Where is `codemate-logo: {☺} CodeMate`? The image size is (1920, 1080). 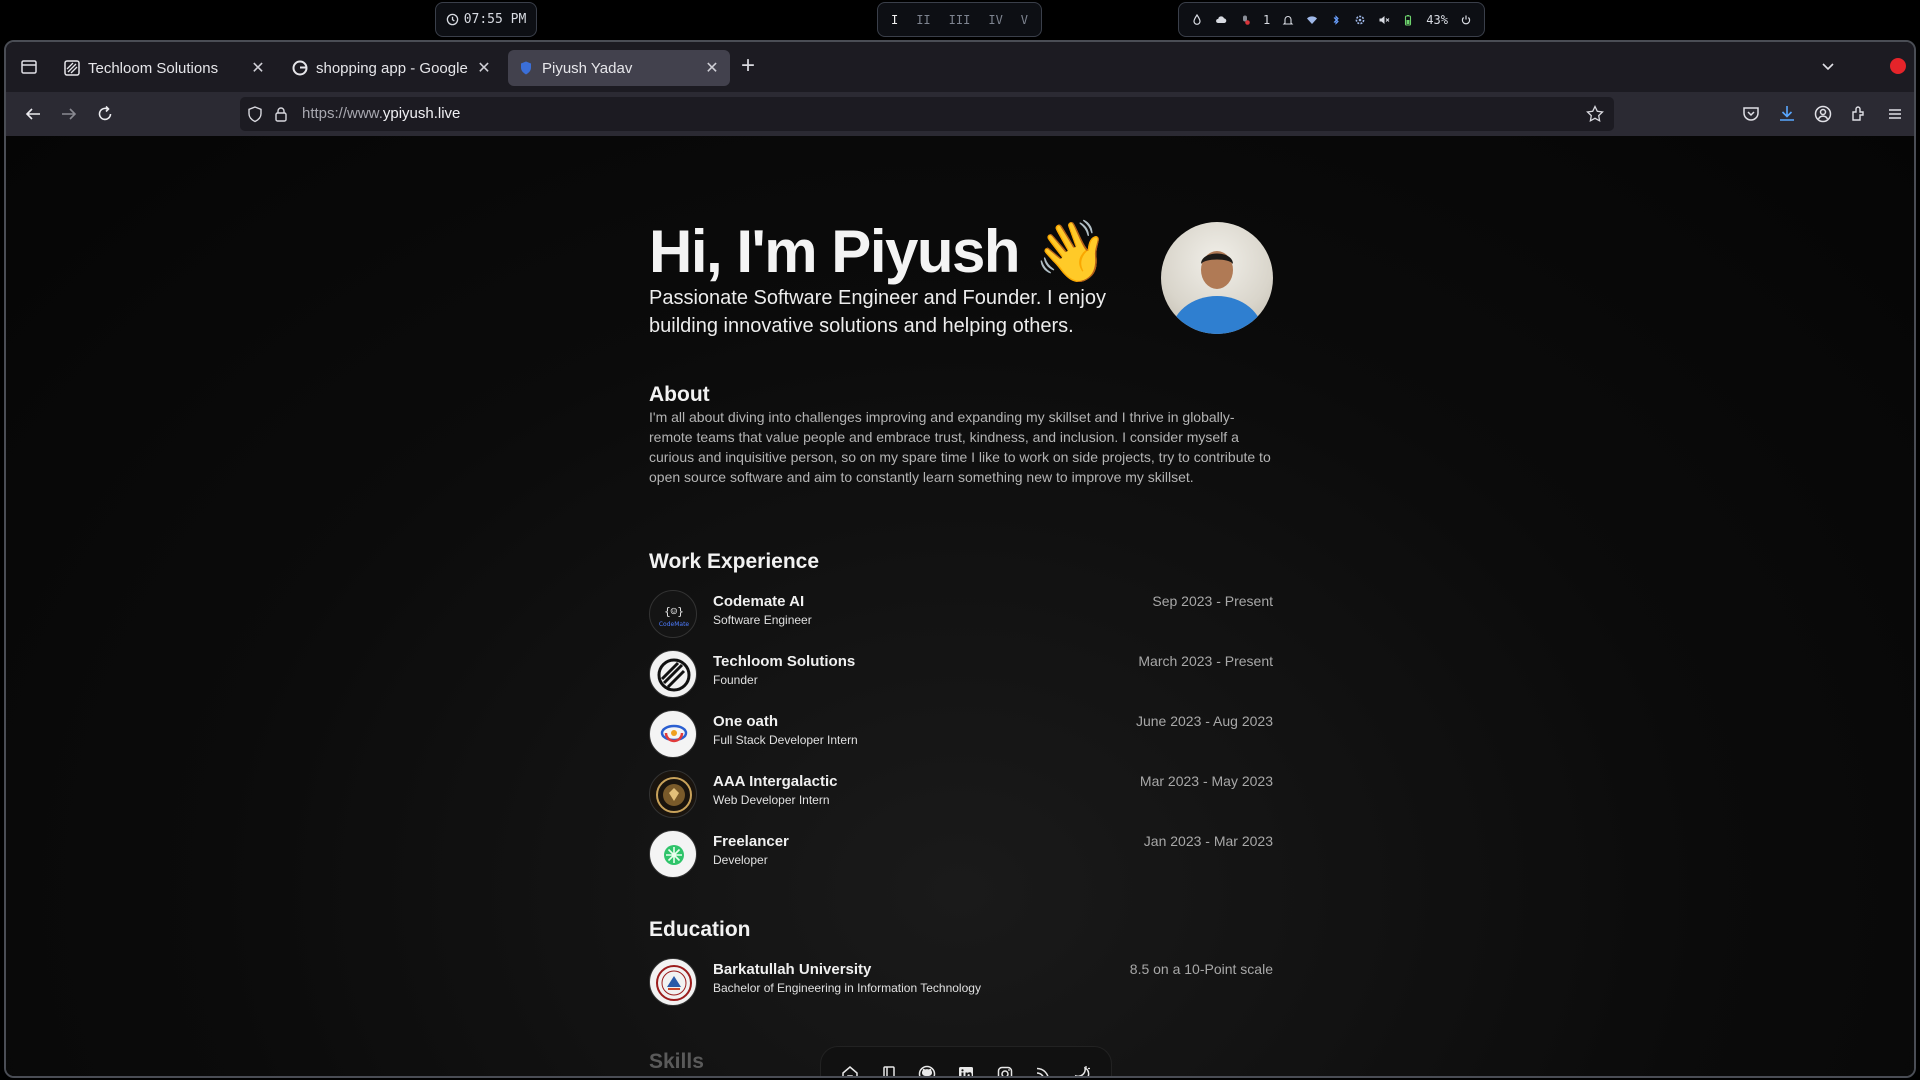 codemate-logo: {☺} CodeMate is located at coordinates (673, 614).